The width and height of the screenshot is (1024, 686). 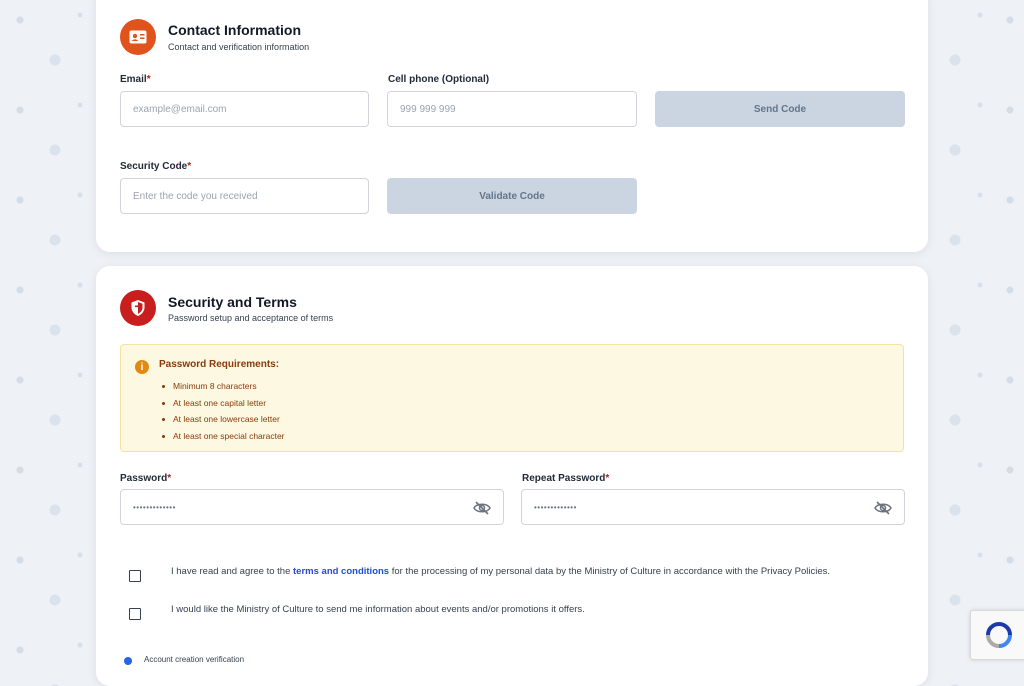 What do you see at coordinates (194, 659) in the screenshot?
I see `verification-text: Account creation verification` at bounding box center [194, 659].